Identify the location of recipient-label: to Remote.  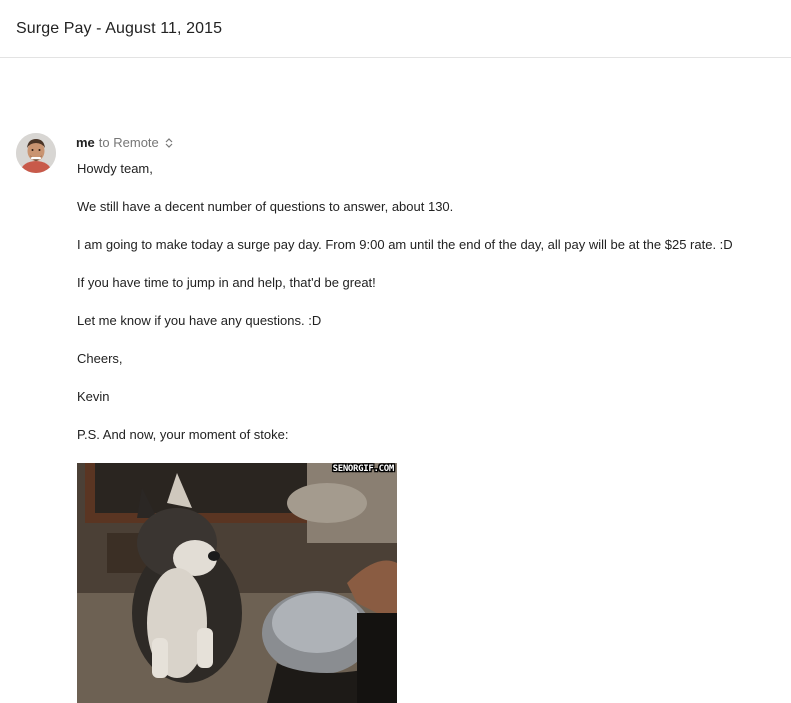
(128, 142).